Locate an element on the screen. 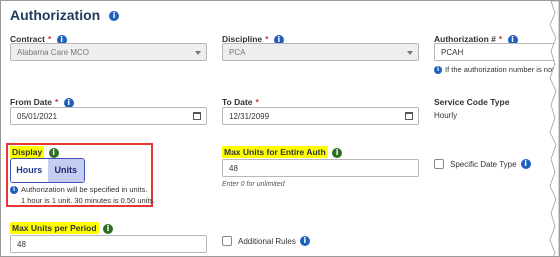  additional-rules-row: Additional Rules i is located at coordinates (266, 241).